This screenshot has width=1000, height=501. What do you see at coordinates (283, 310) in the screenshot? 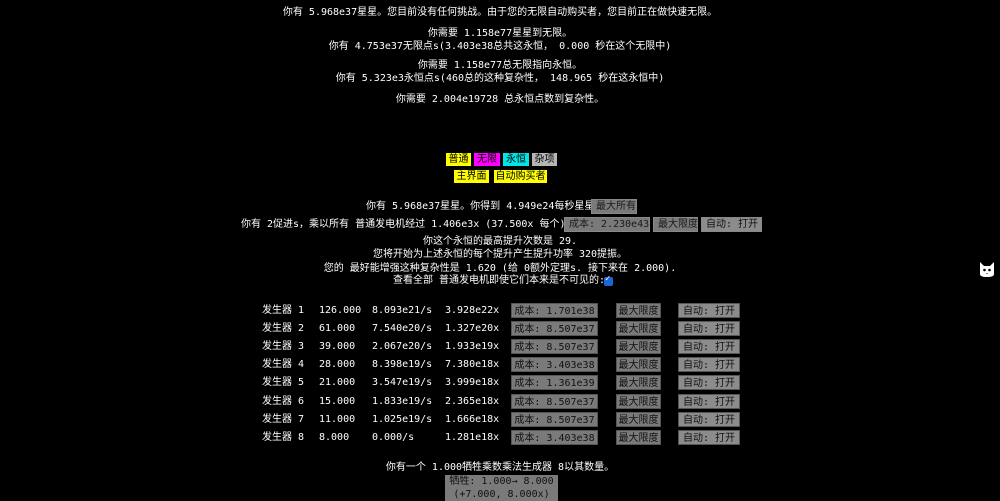
I see `generator-name: 发生器 1` at bounding box center [283, 310].